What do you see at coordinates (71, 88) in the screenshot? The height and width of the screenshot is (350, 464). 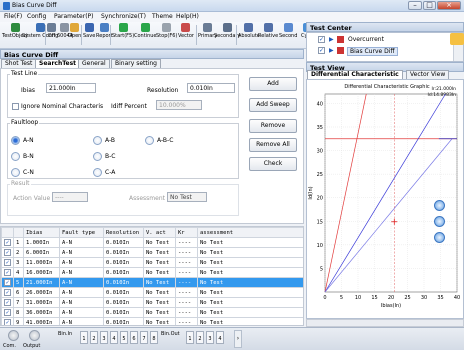 I see `ibias-input: 21.000In` at bounding box center [71, 88].